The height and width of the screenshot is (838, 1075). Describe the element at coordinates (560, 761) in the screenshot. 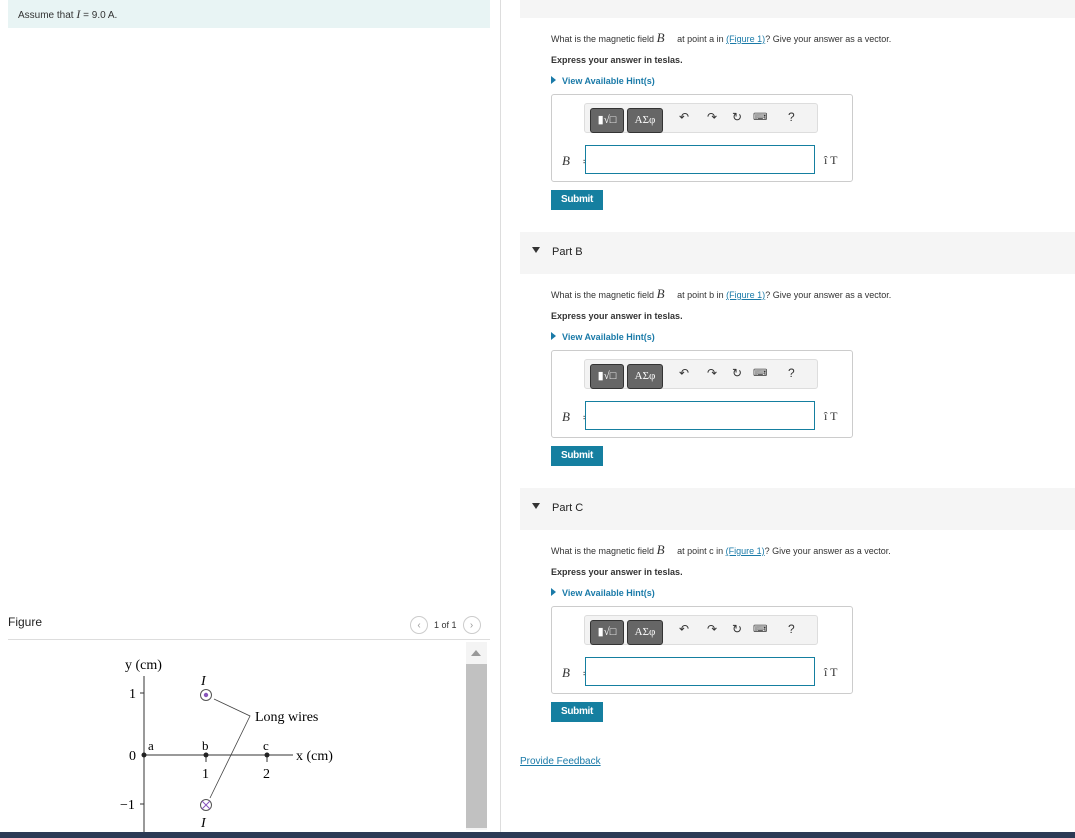

I see `provide-feedback-link: Provide Feedback` at that location.